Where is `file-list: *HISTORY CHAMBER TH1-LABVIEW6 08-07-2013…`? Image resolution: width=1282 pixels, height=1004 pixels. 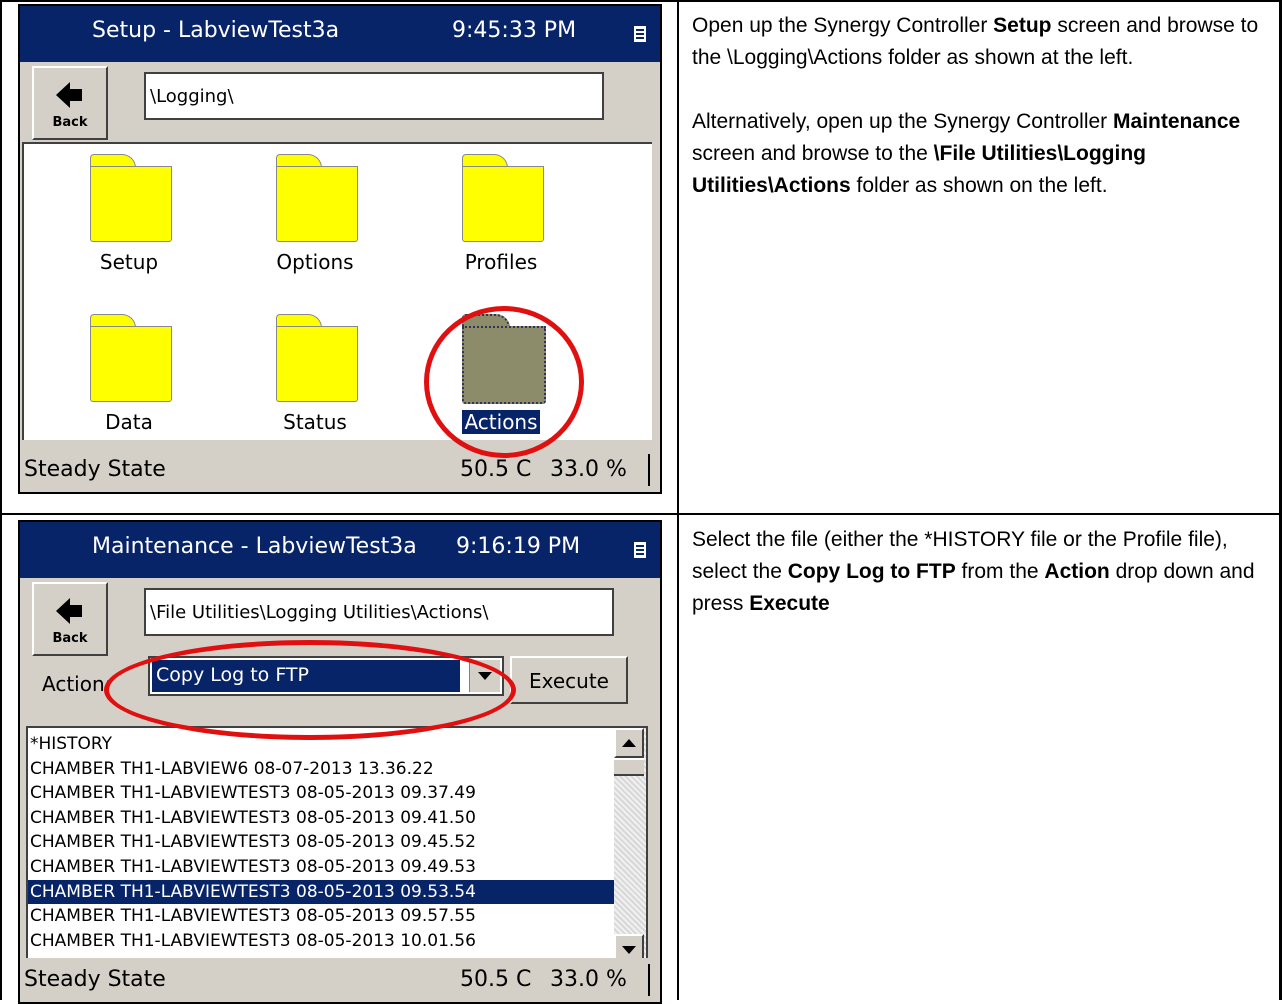
file-list: *HISTORY CHAMBER TH1-LABVIEW6 08-07-2013… is located at coordinates (337, 846).